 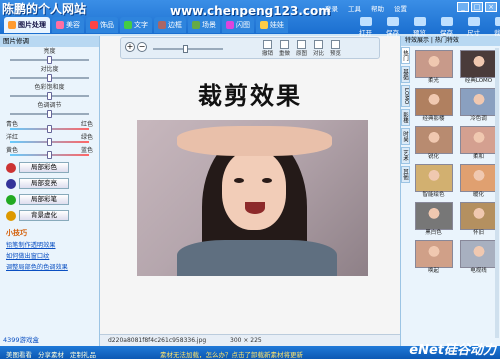 What do you see at coordinates (44, 167) in the screenshot?
I see `tool-button-1: 局部彩色` at bounding box center [44, 167].